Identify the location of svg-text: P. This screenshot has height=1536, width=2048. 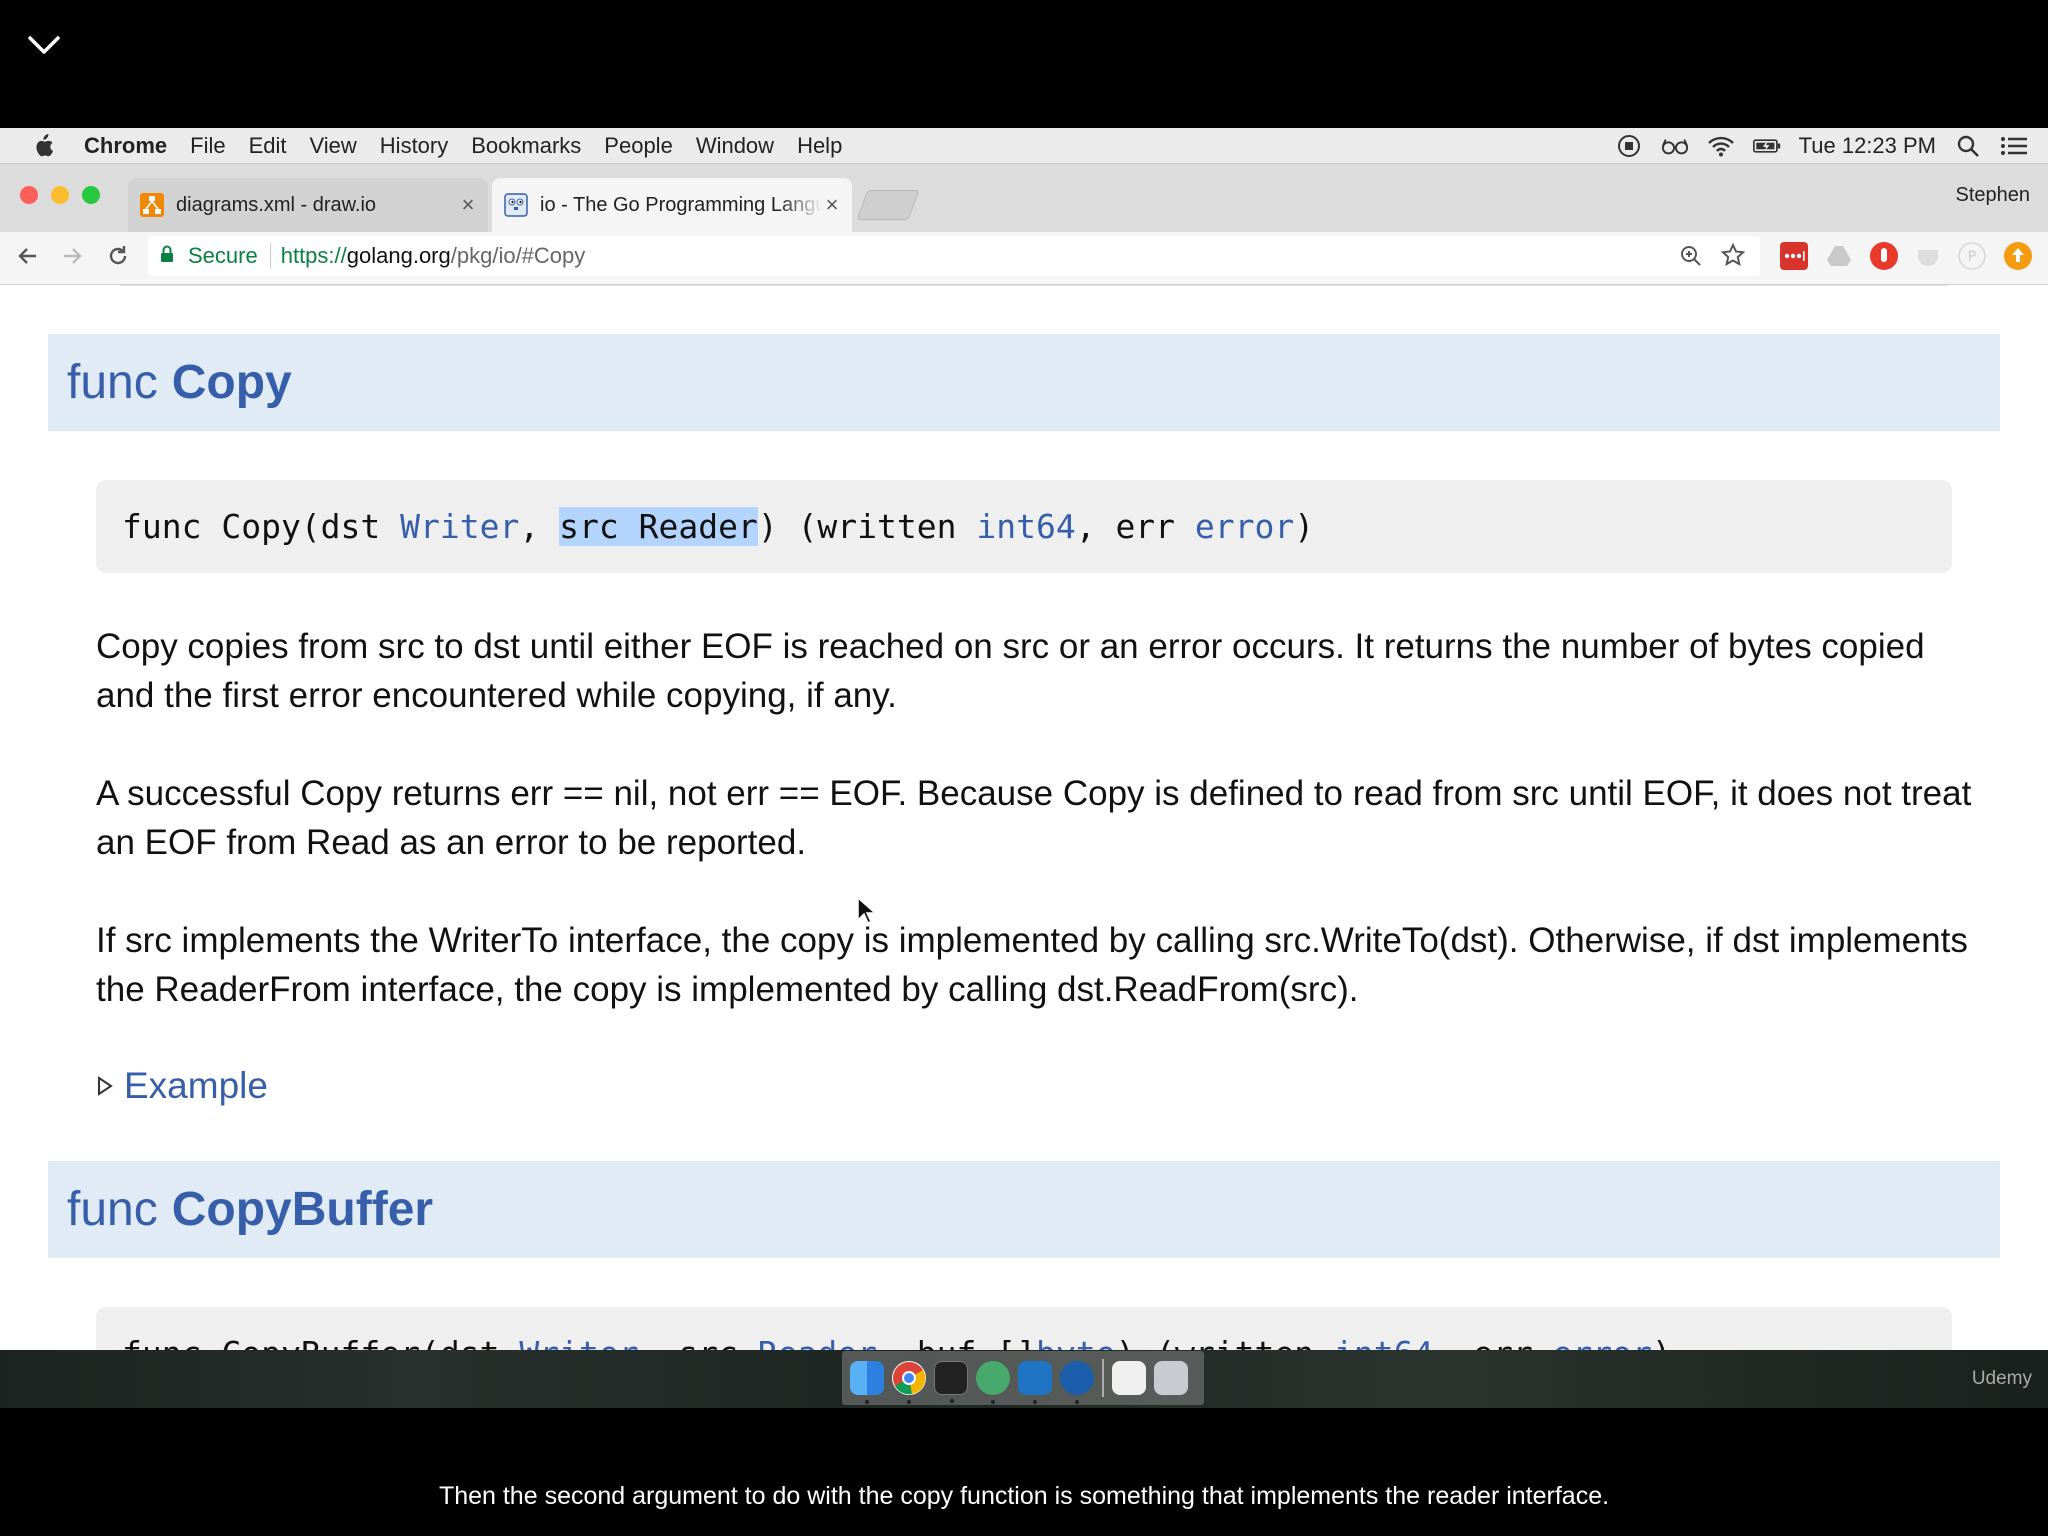
(1972, 257).